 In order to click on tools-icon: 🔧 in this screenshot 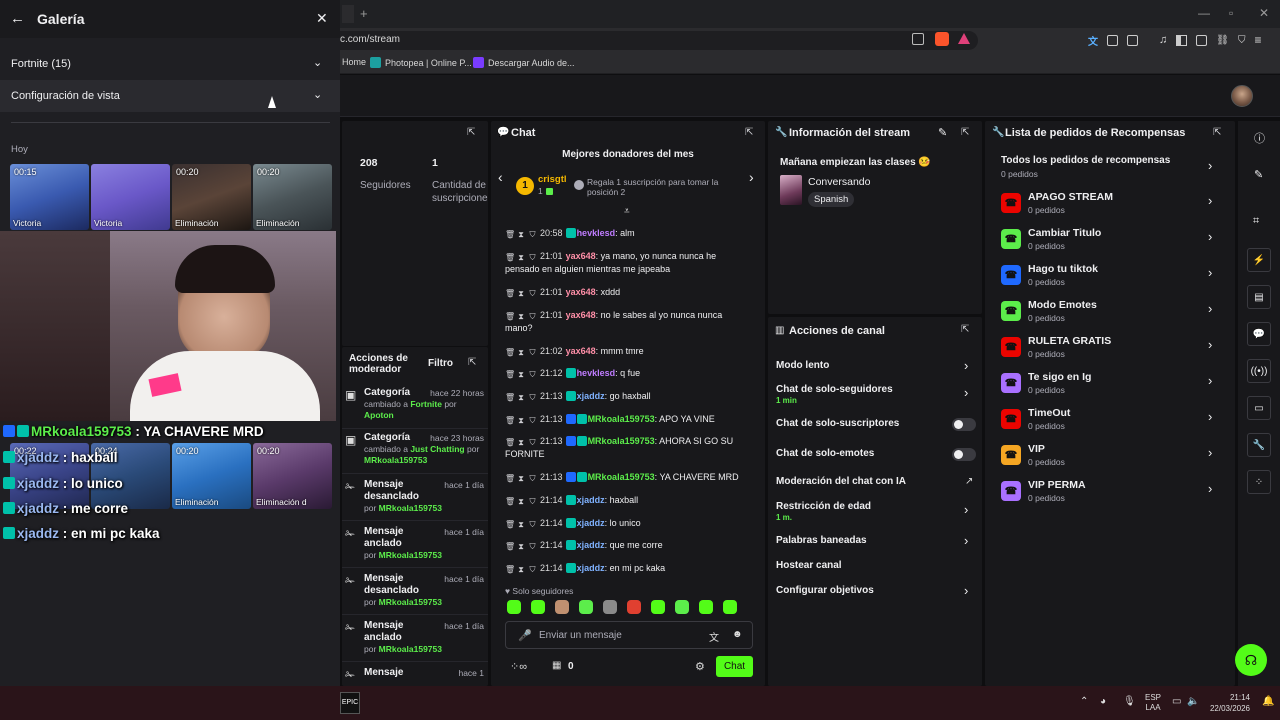, I will do `click(1259, 445)`.